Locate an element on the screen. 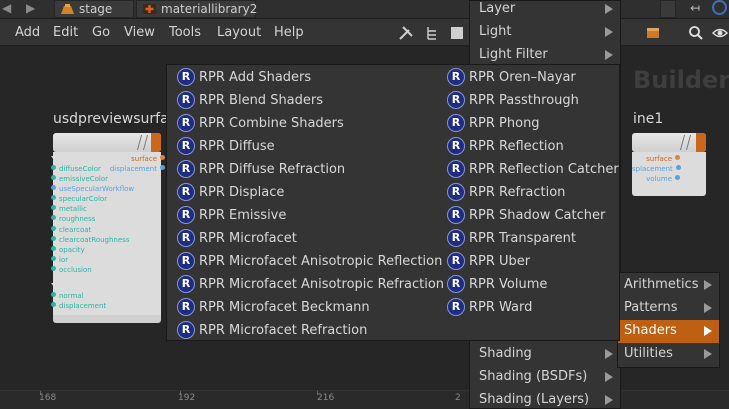 Image resolution: width=729 pixels, height=409 pixels. shader-label: RPR Microfacet is located at coordinates (248, 238).